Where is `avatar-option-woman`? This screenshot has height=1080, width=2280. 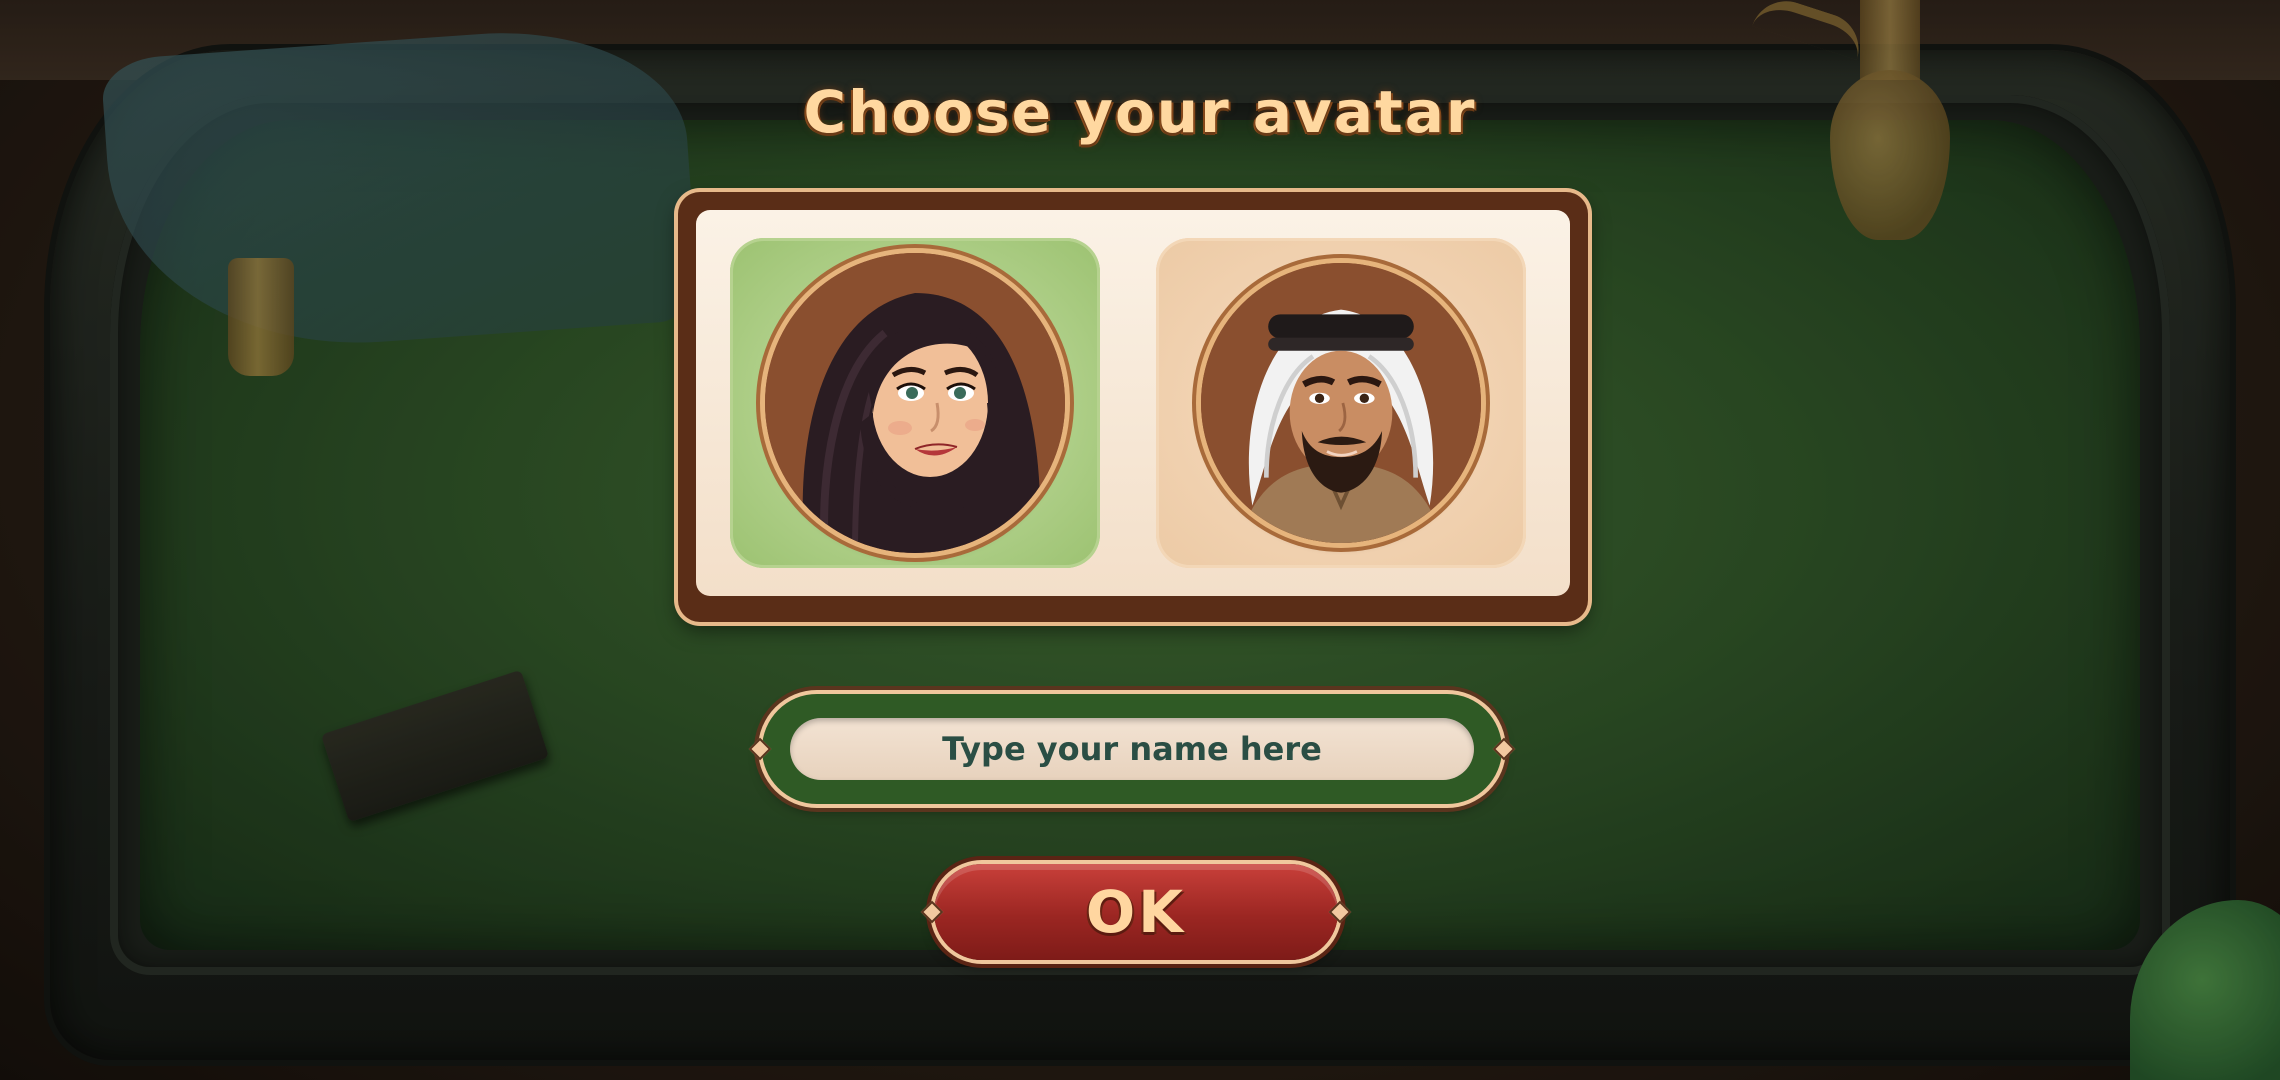 avatar-option-woman is located at coordinates (915, 403).